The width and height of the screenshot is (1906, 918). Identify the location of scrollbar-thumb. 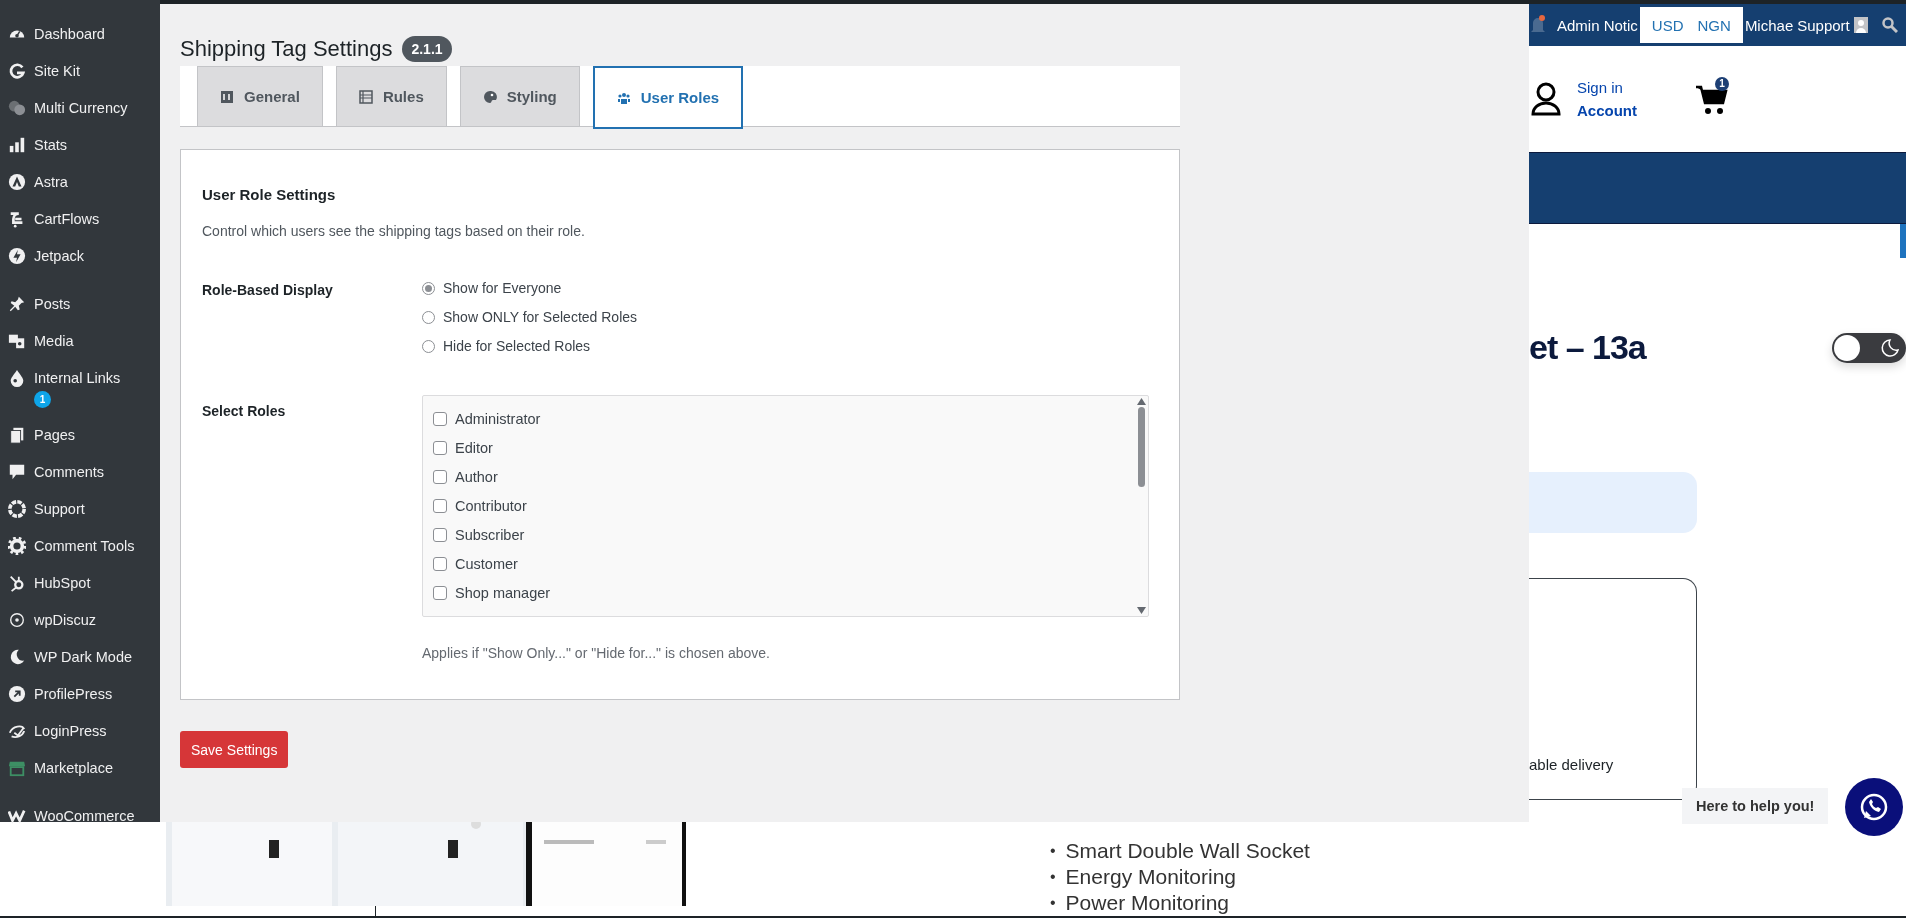
(1141, 447).